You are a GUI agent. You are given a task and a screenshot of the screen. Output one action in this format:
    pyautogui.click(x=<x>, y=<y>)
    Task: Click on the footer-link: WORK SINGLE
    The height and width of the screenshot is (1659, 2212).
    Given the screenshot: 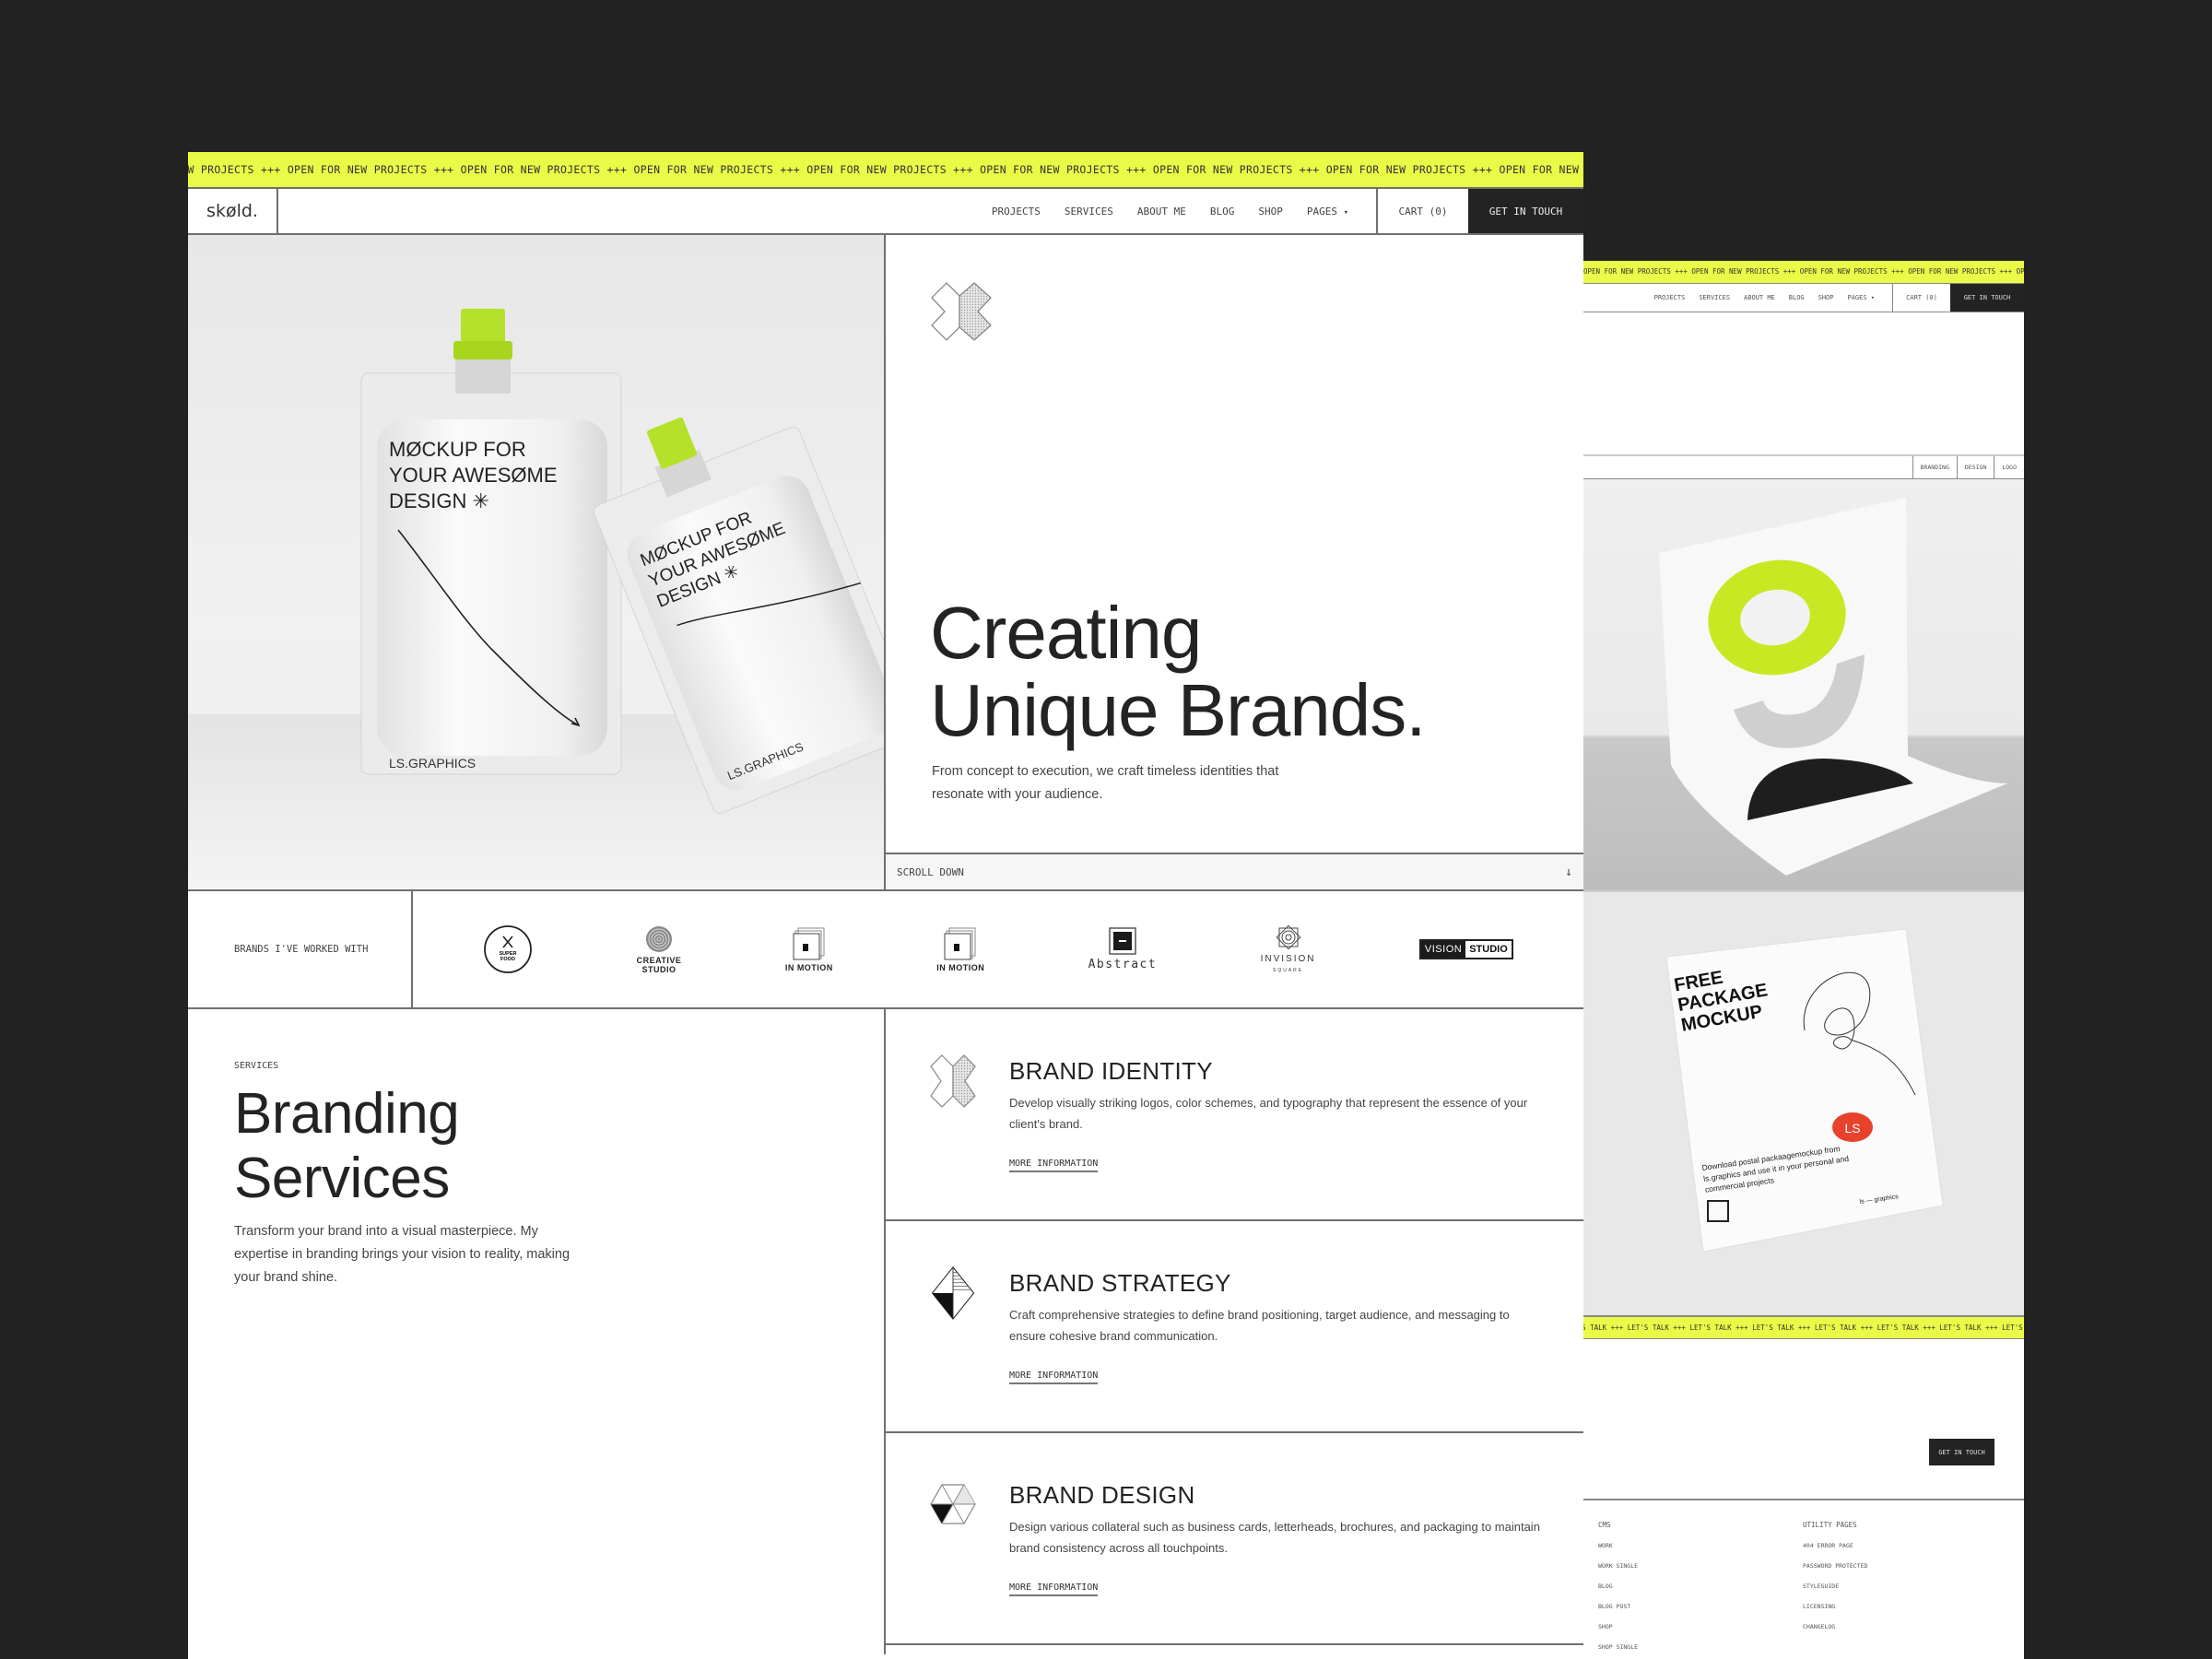 What is the action you would take?
    pyautogui.click(x=1700, y=1566)
    